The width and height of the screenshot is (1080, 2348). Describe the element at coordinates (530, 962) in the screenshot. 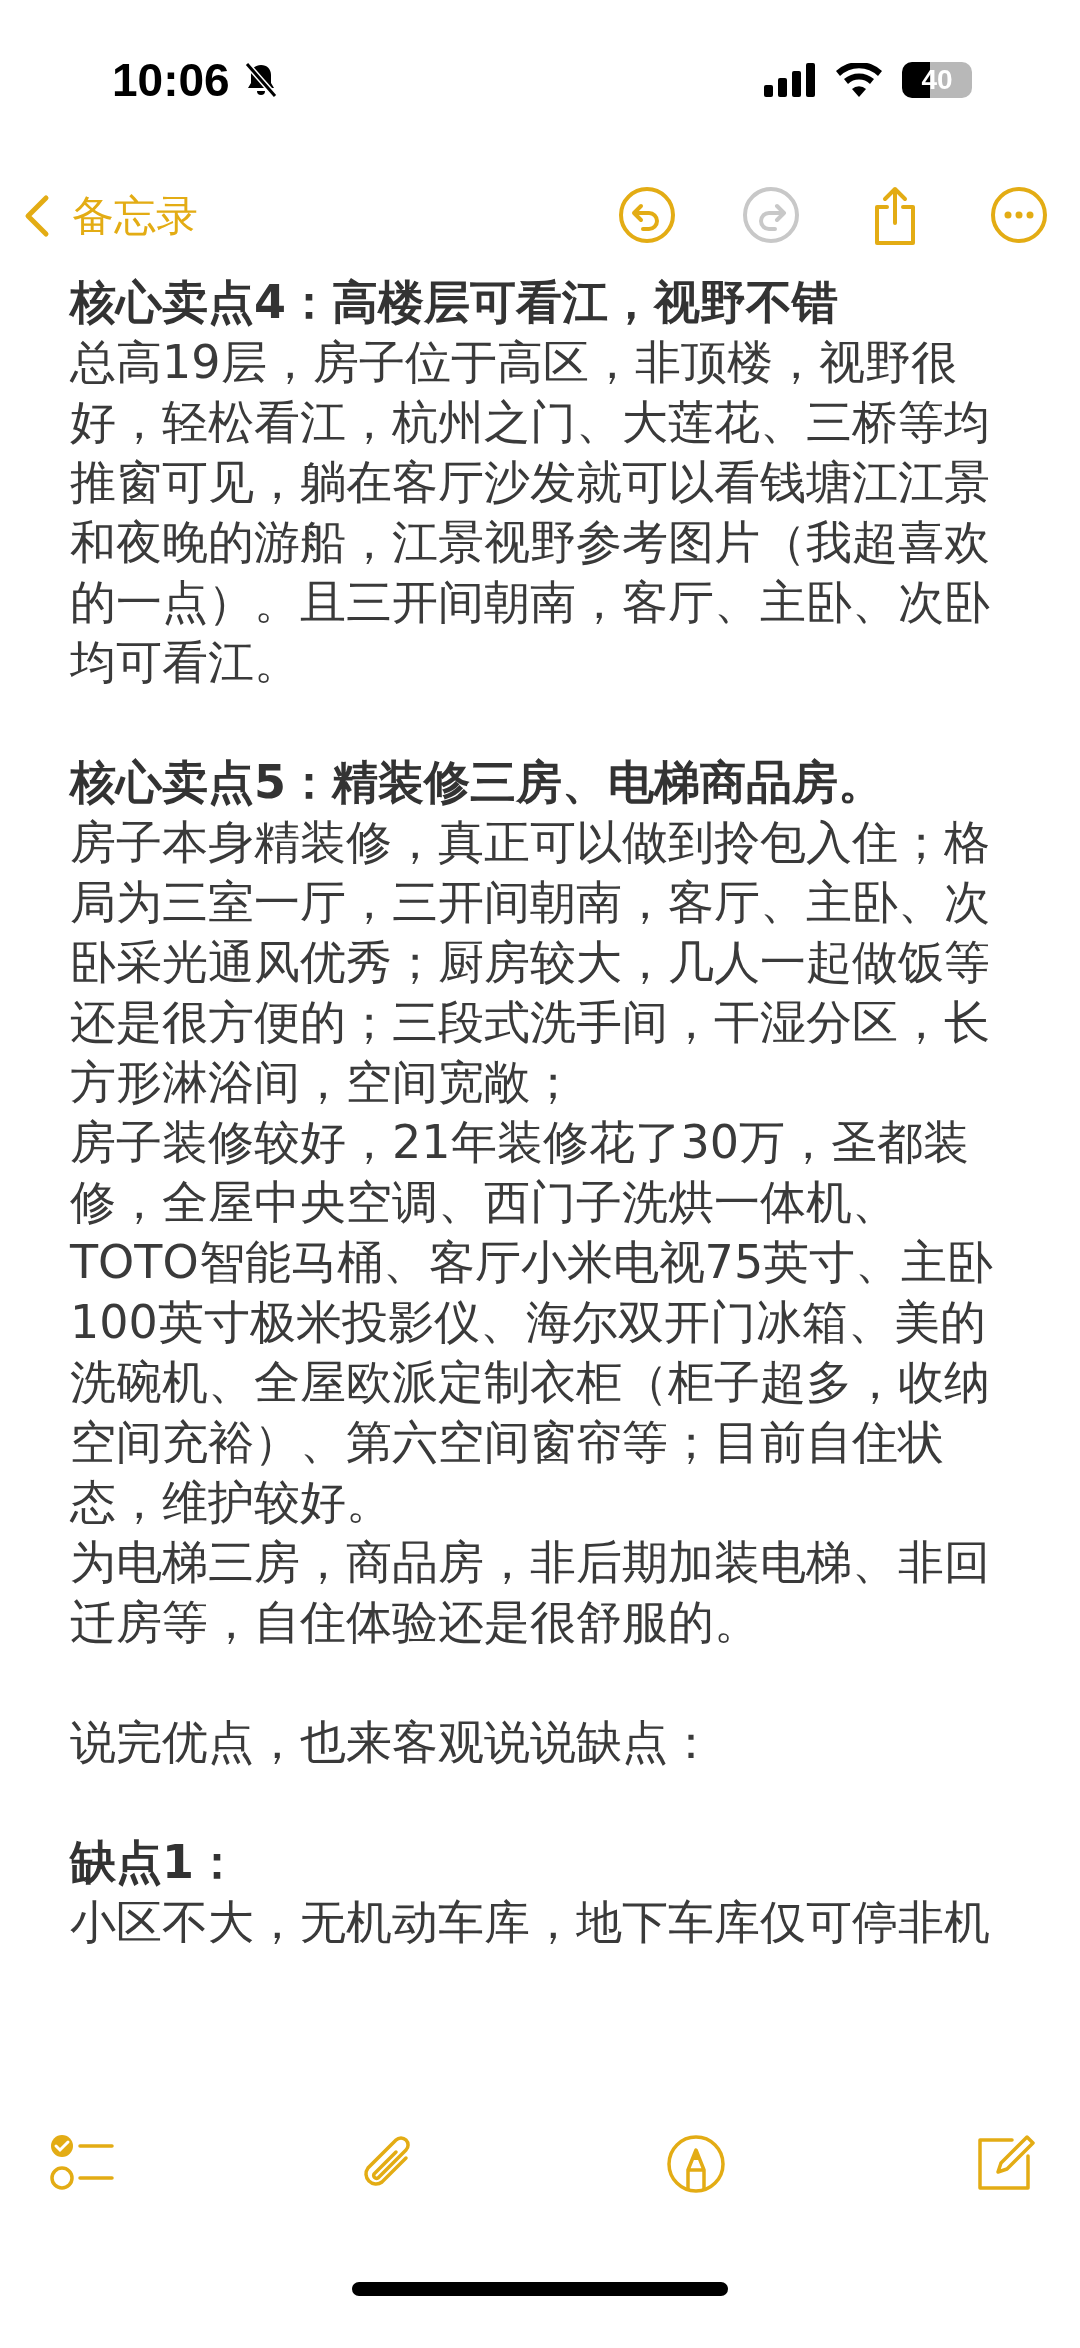

I see `note-paragraph: 房子本身精装修，真正可以做到拎包入住；格局为三室一厅，三开间朝南，客厅、主卧、次卧采光通风优秀；厨房较大，几人一起做饭等还是很方便的；三段式洗手间，干湿分区，长方形淋浴间，空间宽敞；` at that location.